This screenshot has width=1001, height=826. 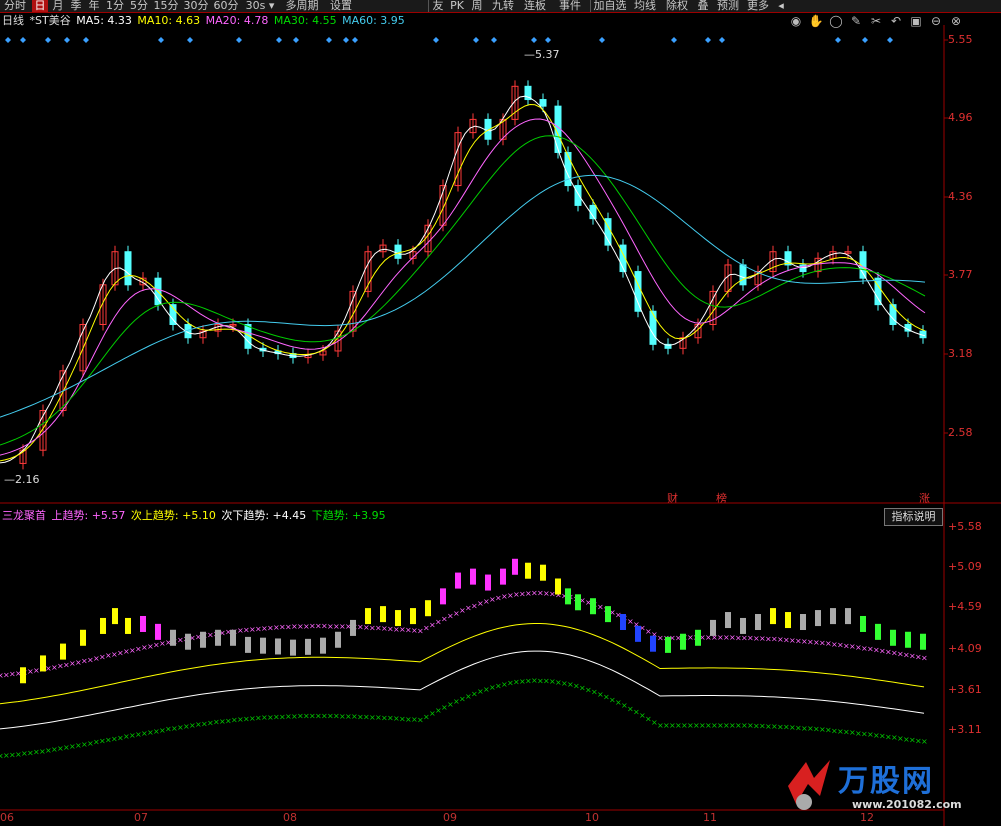 What do you see at coordinates (703, 6) in the screenshot?
I see `toolbar-item: 叠` at bounding box center [703, 6].